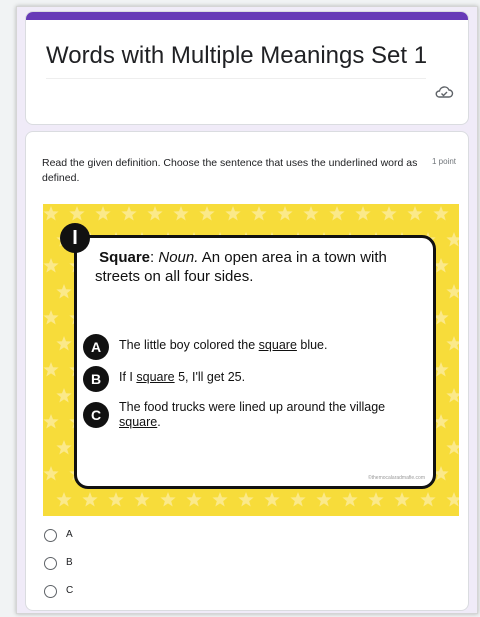  What do you see at coordinates (247, 16) in the screenshot?
I see `header-accent-bar` at bounding box center [247, 16].